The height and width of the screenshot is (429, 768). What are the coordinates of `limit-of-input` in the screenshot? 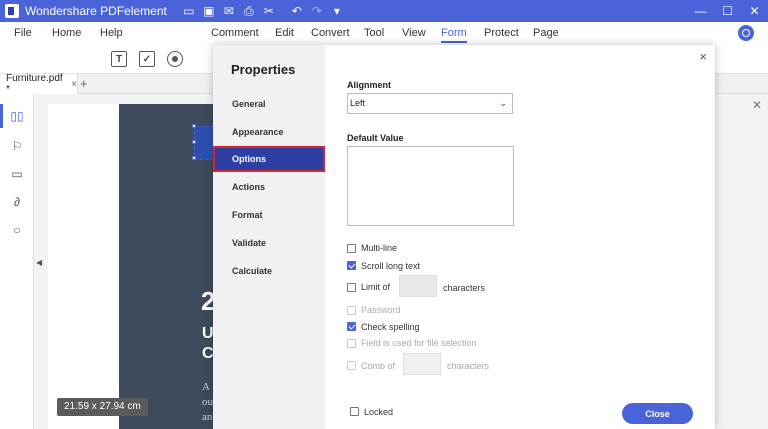 It's located at (418, 286).